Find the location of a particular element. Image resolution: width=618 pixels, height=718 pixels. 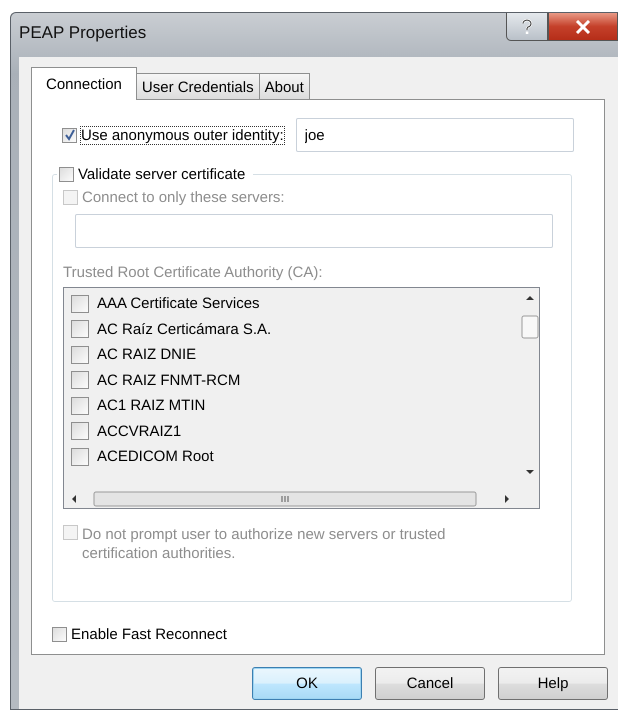

checkbox-label: Do not prompt user to authorize new servers or trusted certification authorities. is located at coordinates (264, 544).